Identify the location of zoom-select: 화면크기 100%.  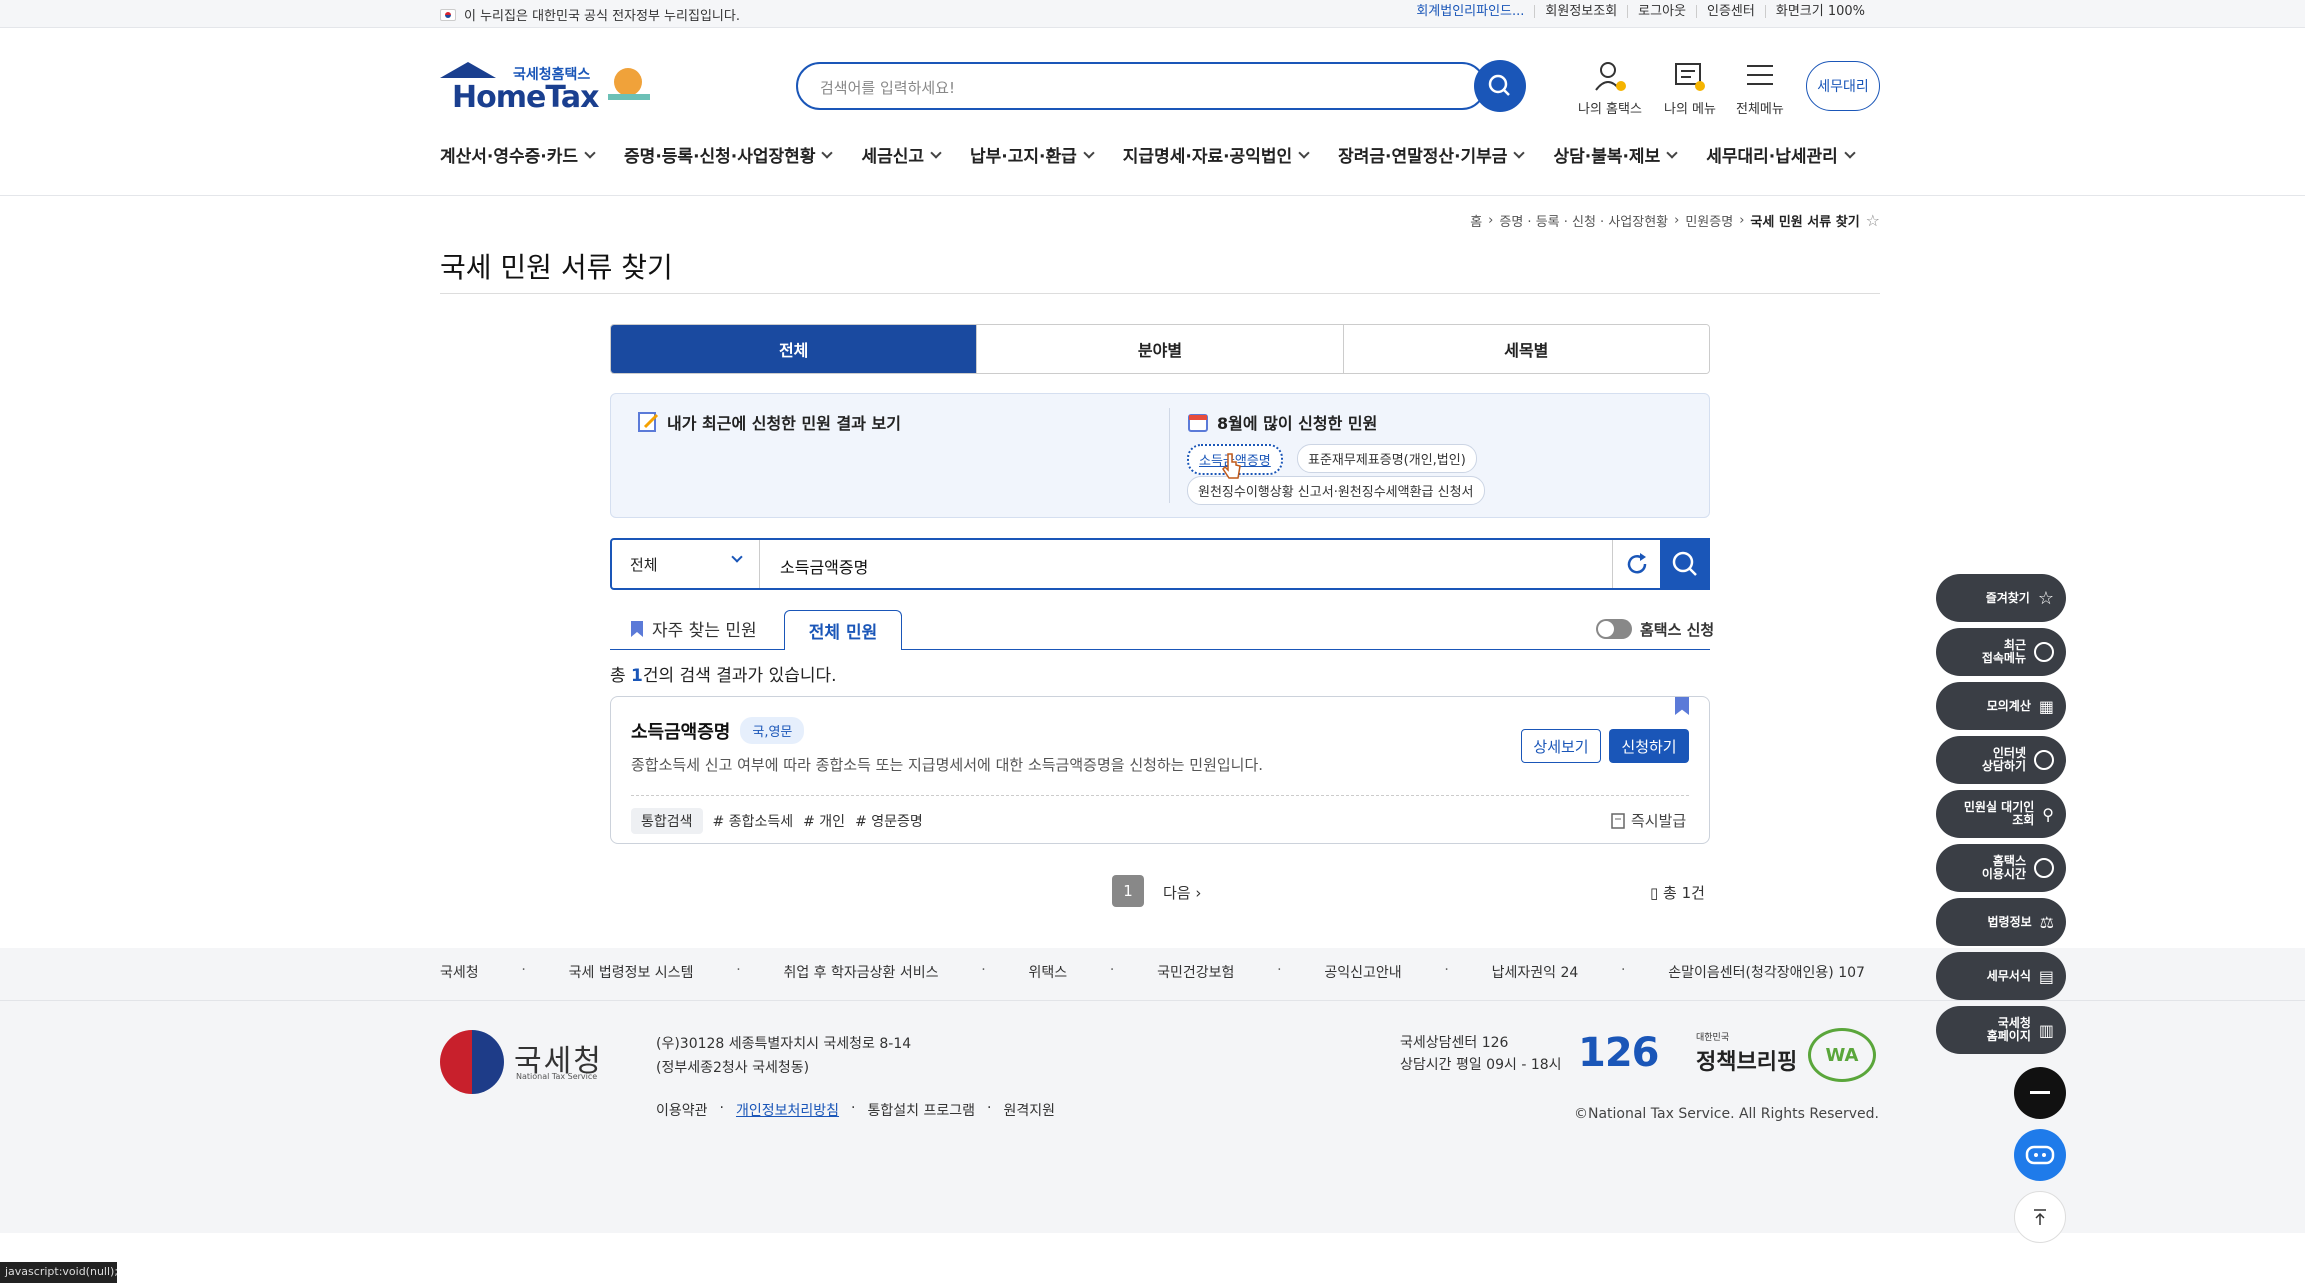
(1819, 11).